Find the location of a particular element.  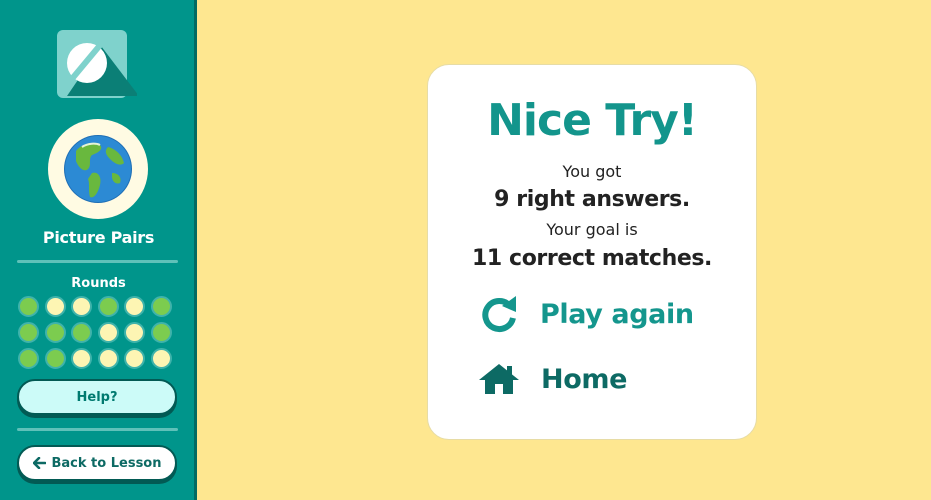

rounds-progress-grid is located at coordinates (96, 332).